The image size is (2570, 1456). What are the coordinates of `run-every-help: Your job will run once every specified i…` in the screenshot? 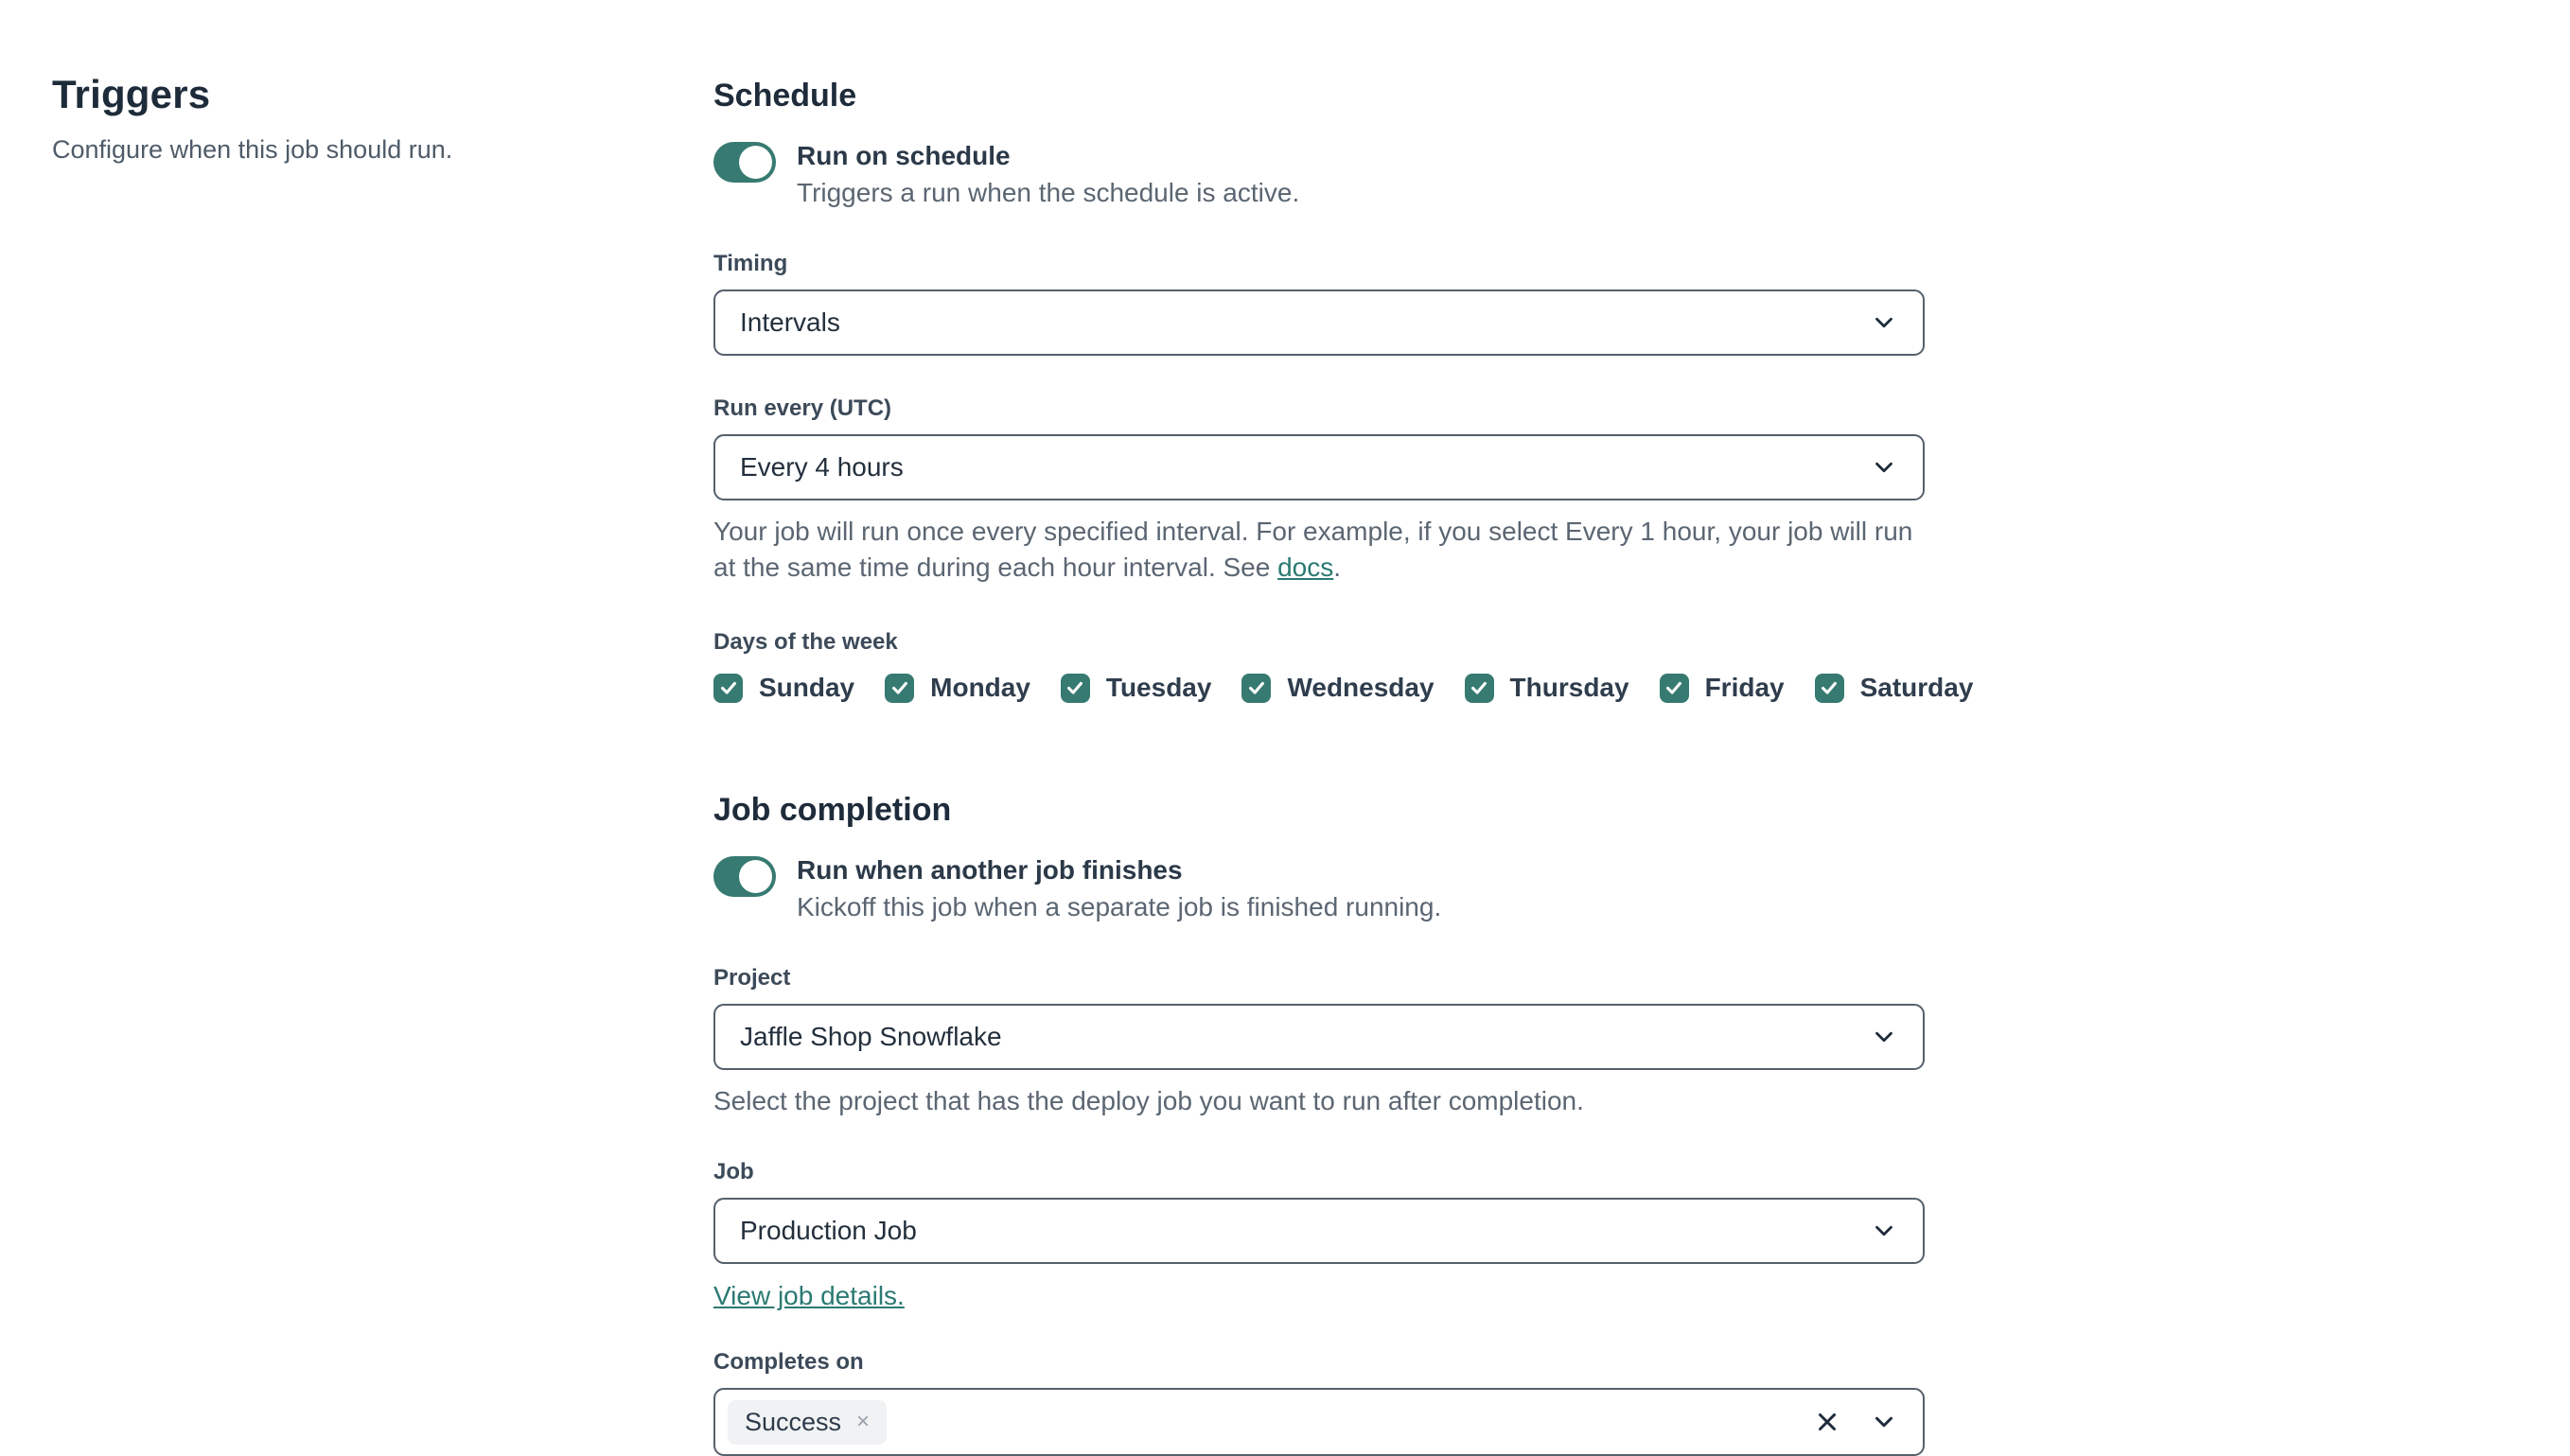 It's located at (1319, 550).